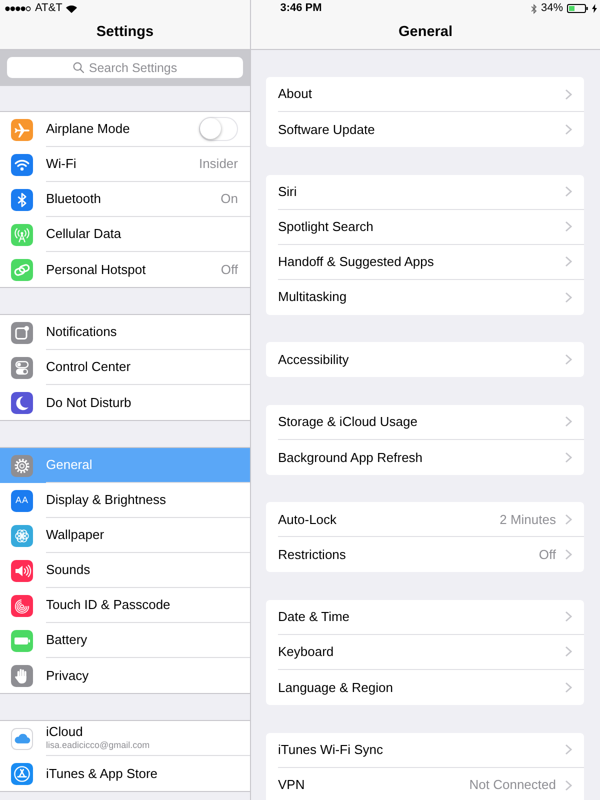 Image resolution: width=600 pixels, height=800 pixels. I want to click on settings-row: Software Update, so click(425, 129).